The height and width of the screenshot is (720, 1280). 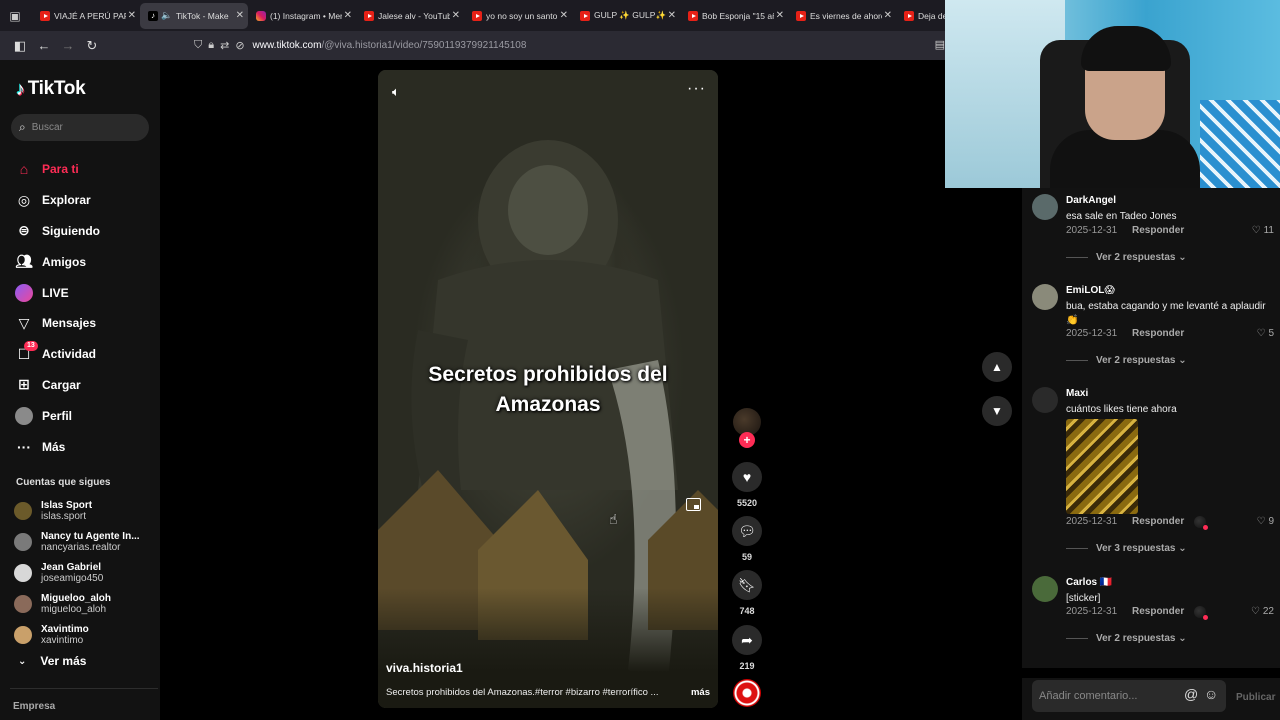 I want to click on comment-button: 💬︎, so click(x=747, y=531).